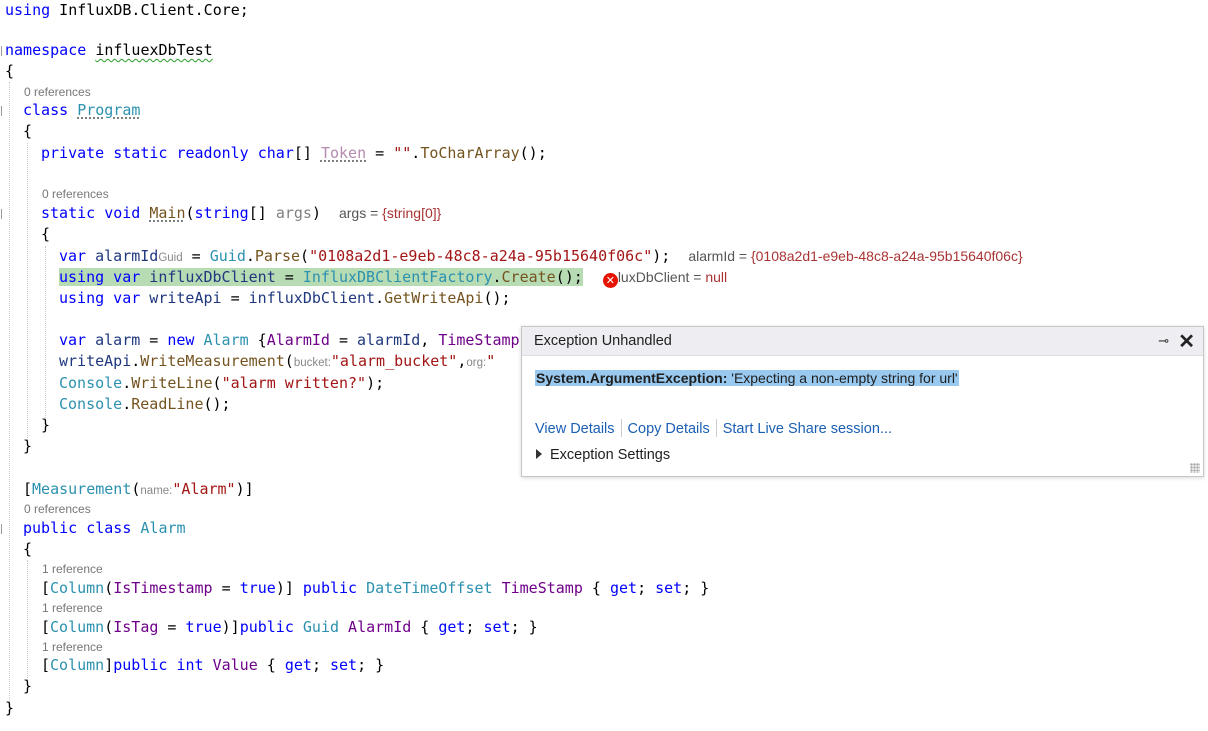 This screenshot has width=1208, height=731. Describe the element at coordinates (539, 454) in the screenshot. I see `chevron-right-icon` at that location.